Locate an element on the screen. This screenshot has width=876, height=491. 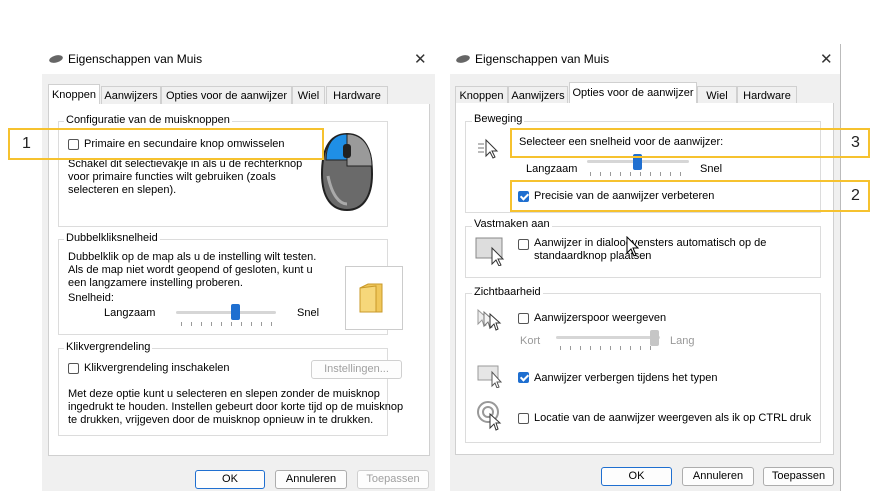
left-cancel-button: Annuleren is located at coordinates (311, 479).